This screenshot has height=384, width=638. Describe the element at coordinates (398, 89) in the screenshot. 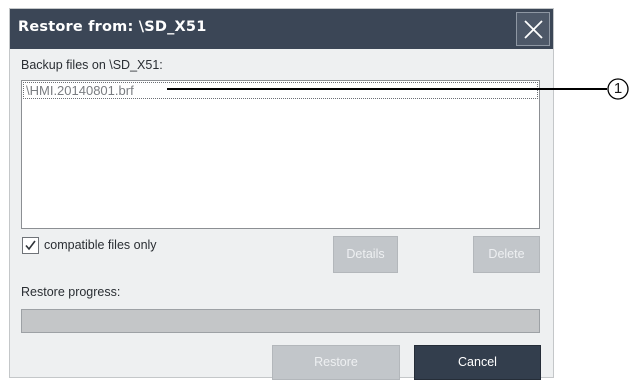

I see `callout-leader-line` at that location.